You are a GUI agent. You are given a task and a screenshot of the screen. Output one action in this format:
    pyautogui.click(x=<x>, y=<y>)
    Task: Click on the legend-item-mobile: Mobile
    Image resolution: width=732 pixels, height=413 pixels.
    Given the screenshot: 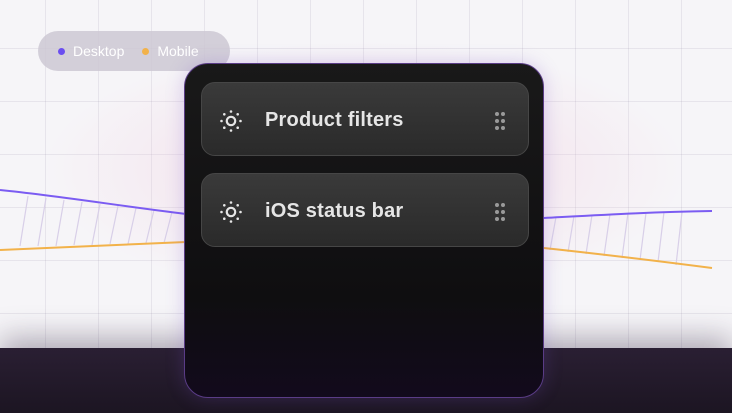 What is the action you would take?
    pyautogui.click(x=170, y=51)
    